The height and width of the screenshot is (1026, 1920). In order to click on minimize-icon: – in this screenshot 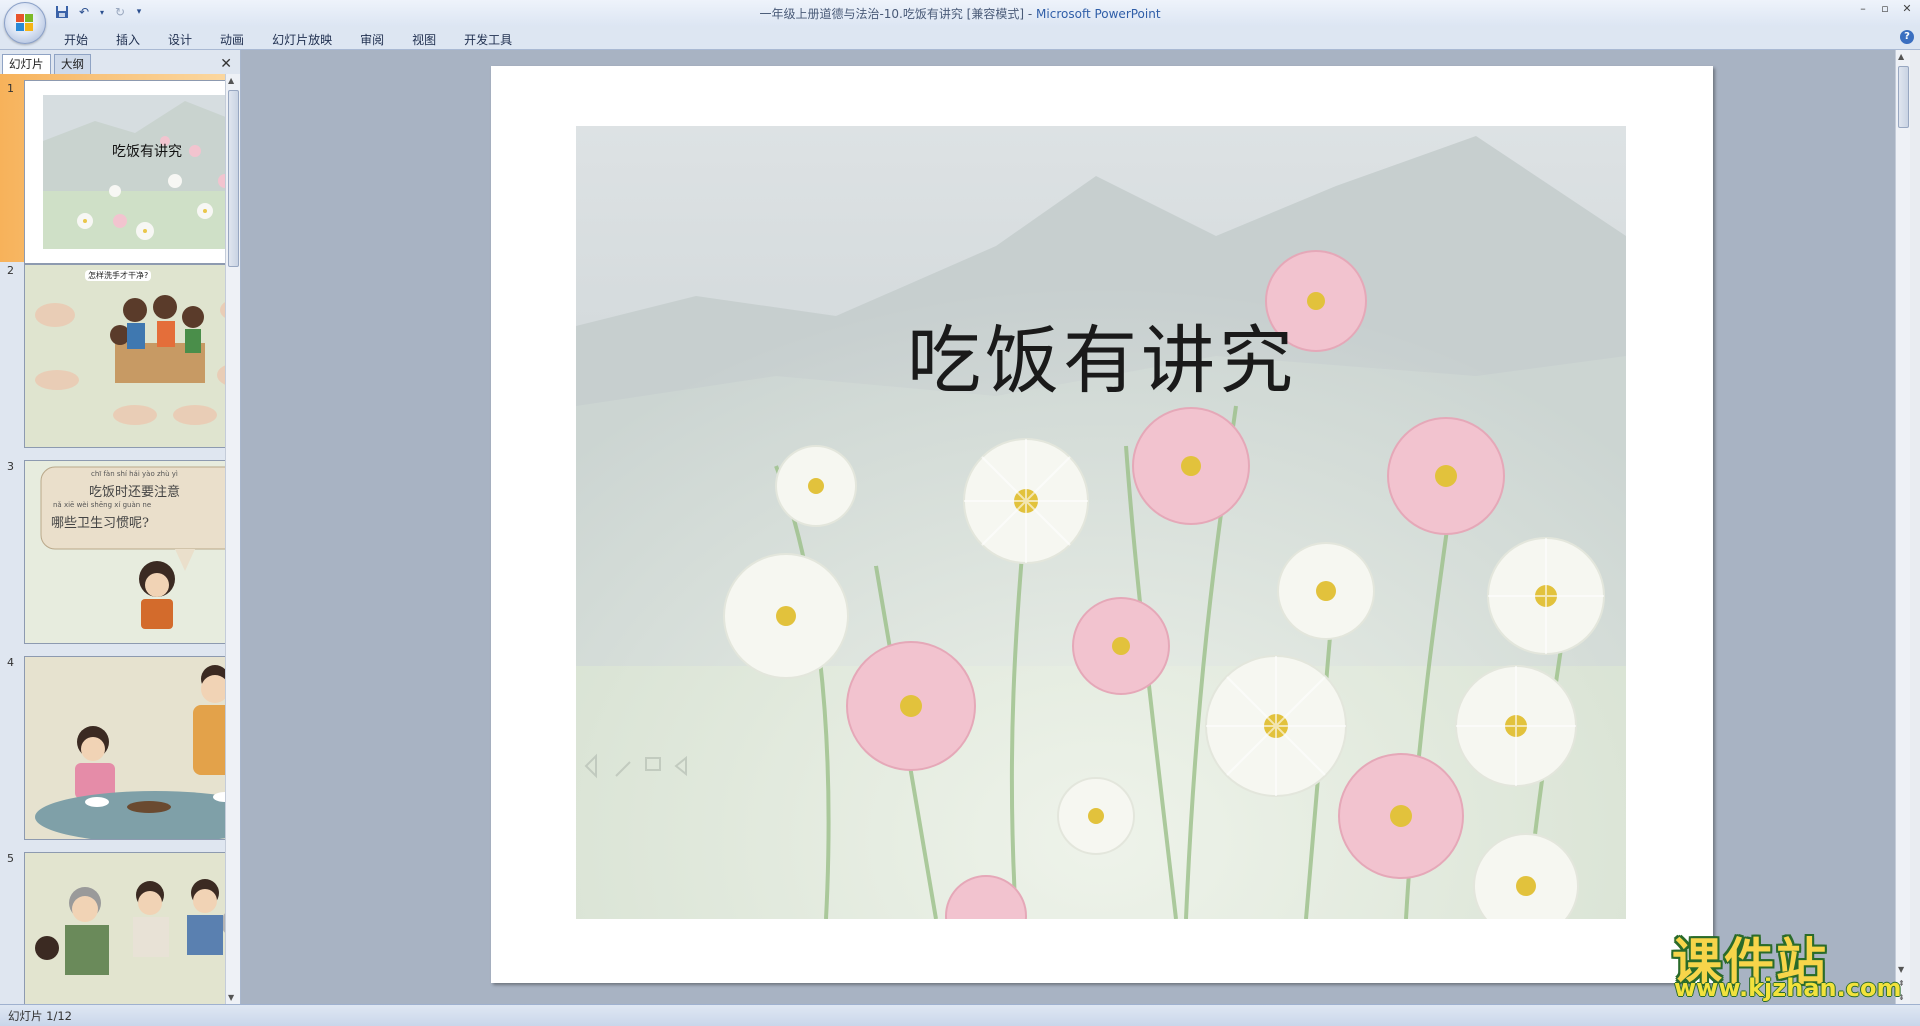, I will do `click(1863, 9)`.